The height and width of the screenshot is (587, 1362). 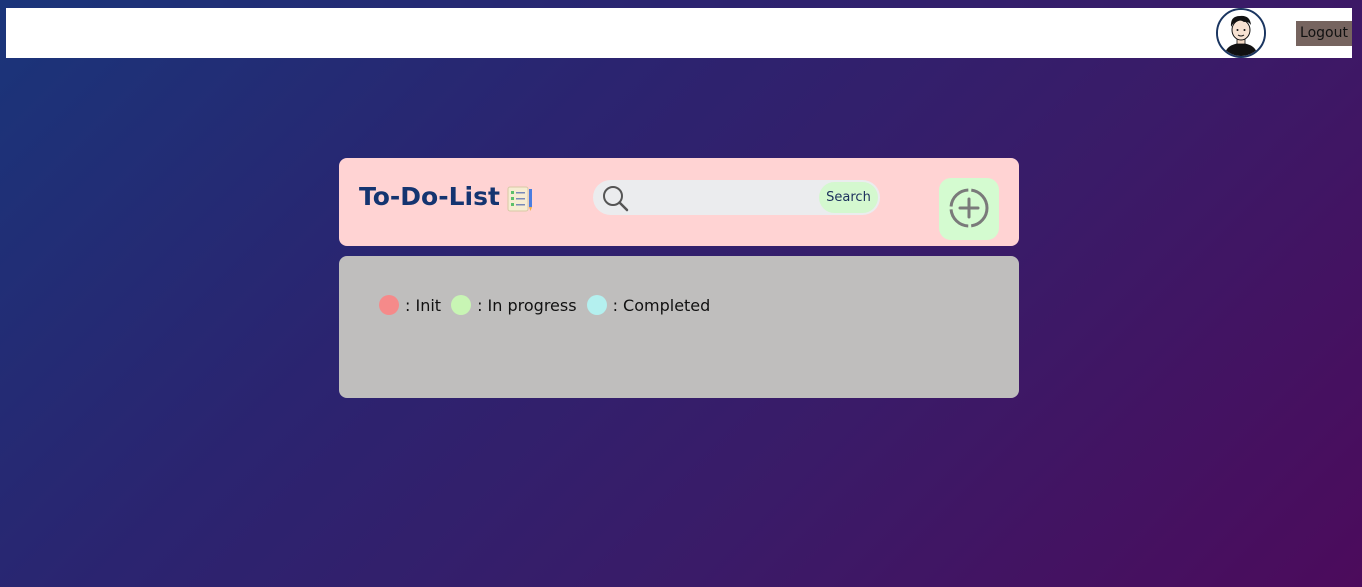 I want to click on legend-item-completed: : Completed, so click(x=648, y=305).